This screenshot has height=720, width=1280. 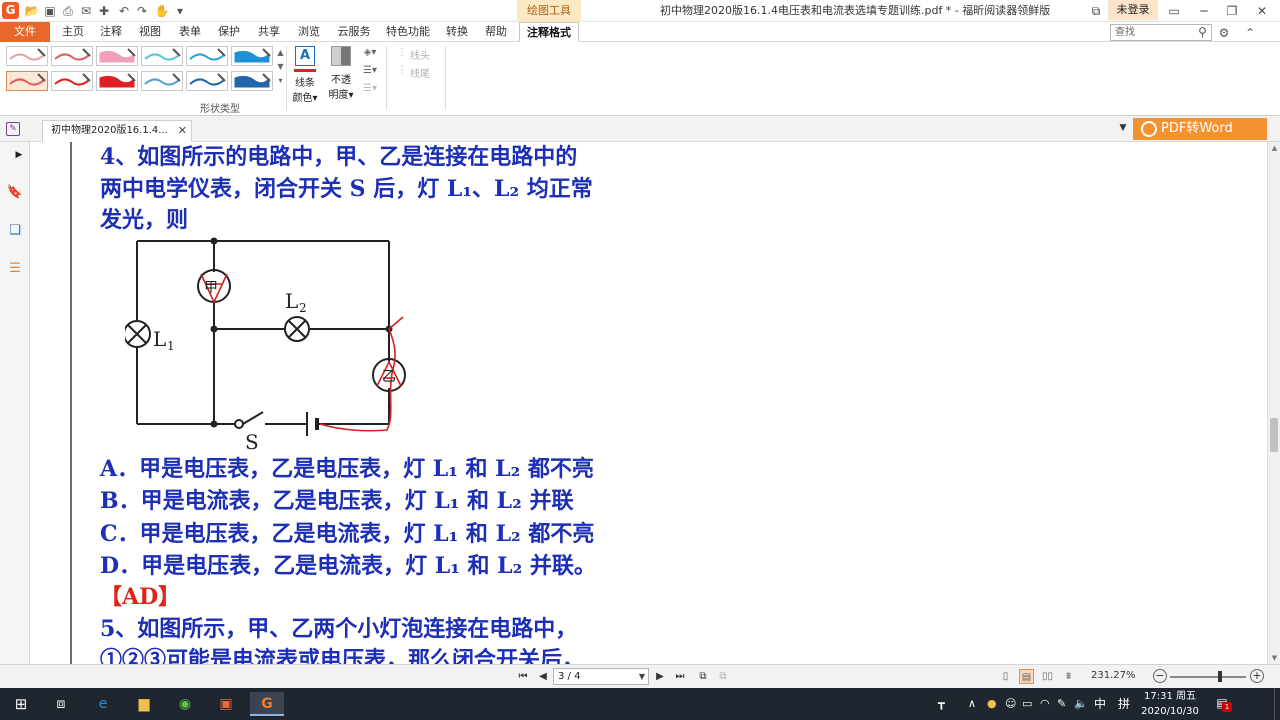 I want to click on scrollbar-thumb, so click(x=1274, y=435).